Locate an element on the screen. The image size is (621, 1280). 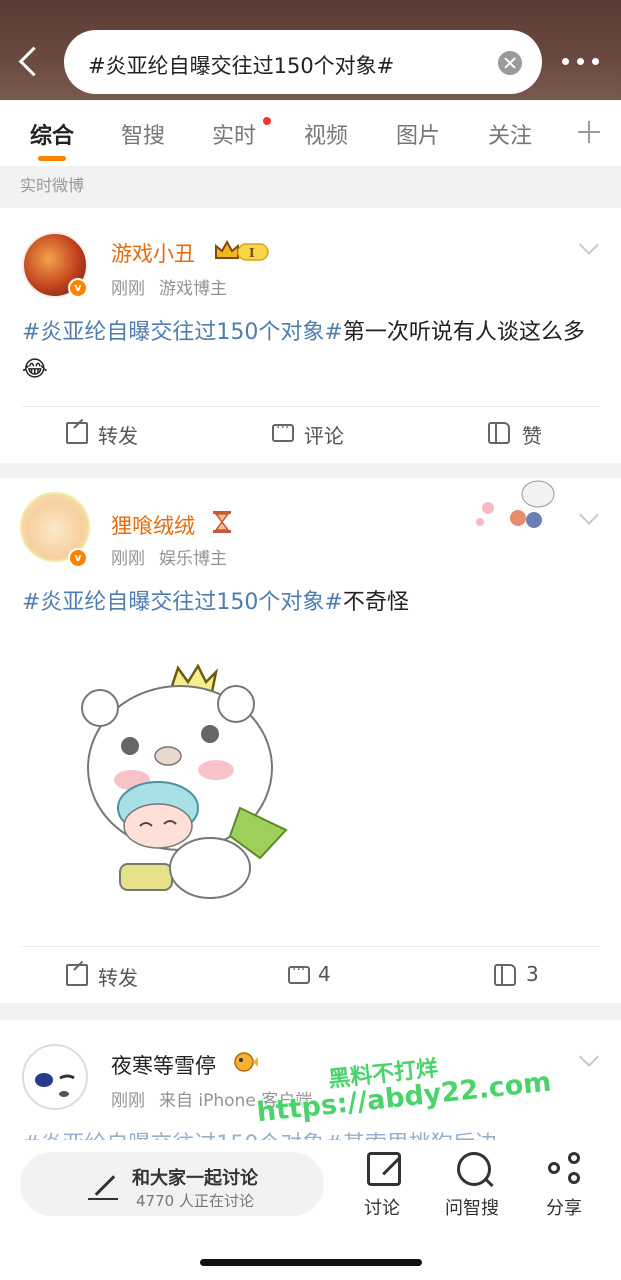
author-role: 游戏博主 is located at coordinates (193, 289).